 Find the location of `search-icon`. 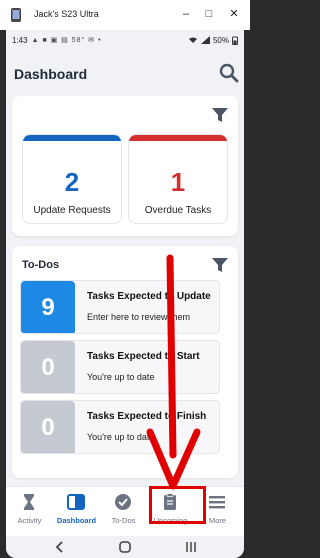

search-icon is located at coordinates (229, 73).